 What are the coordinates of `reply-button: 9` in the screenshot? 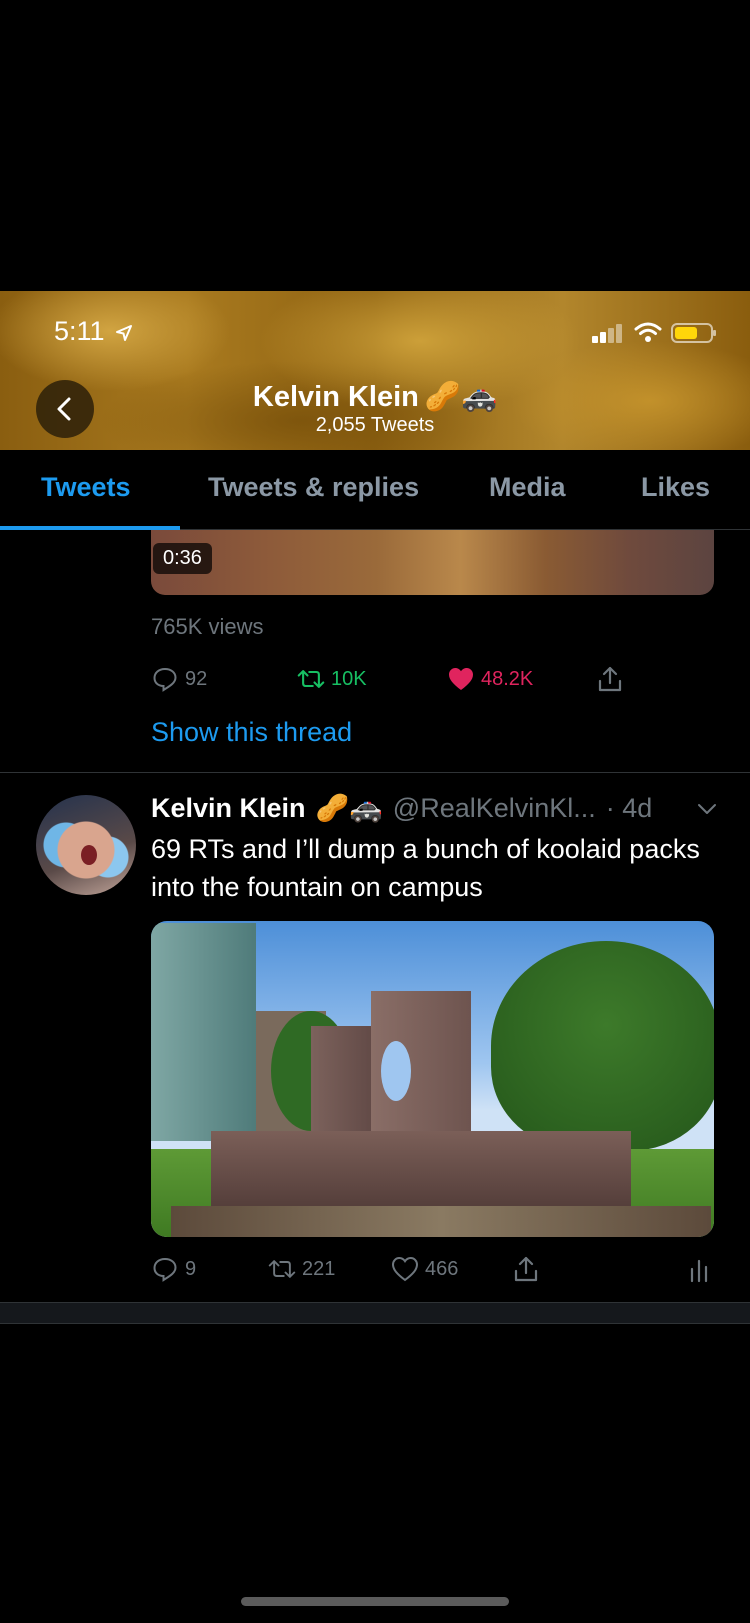 It's located at (173, 1269).